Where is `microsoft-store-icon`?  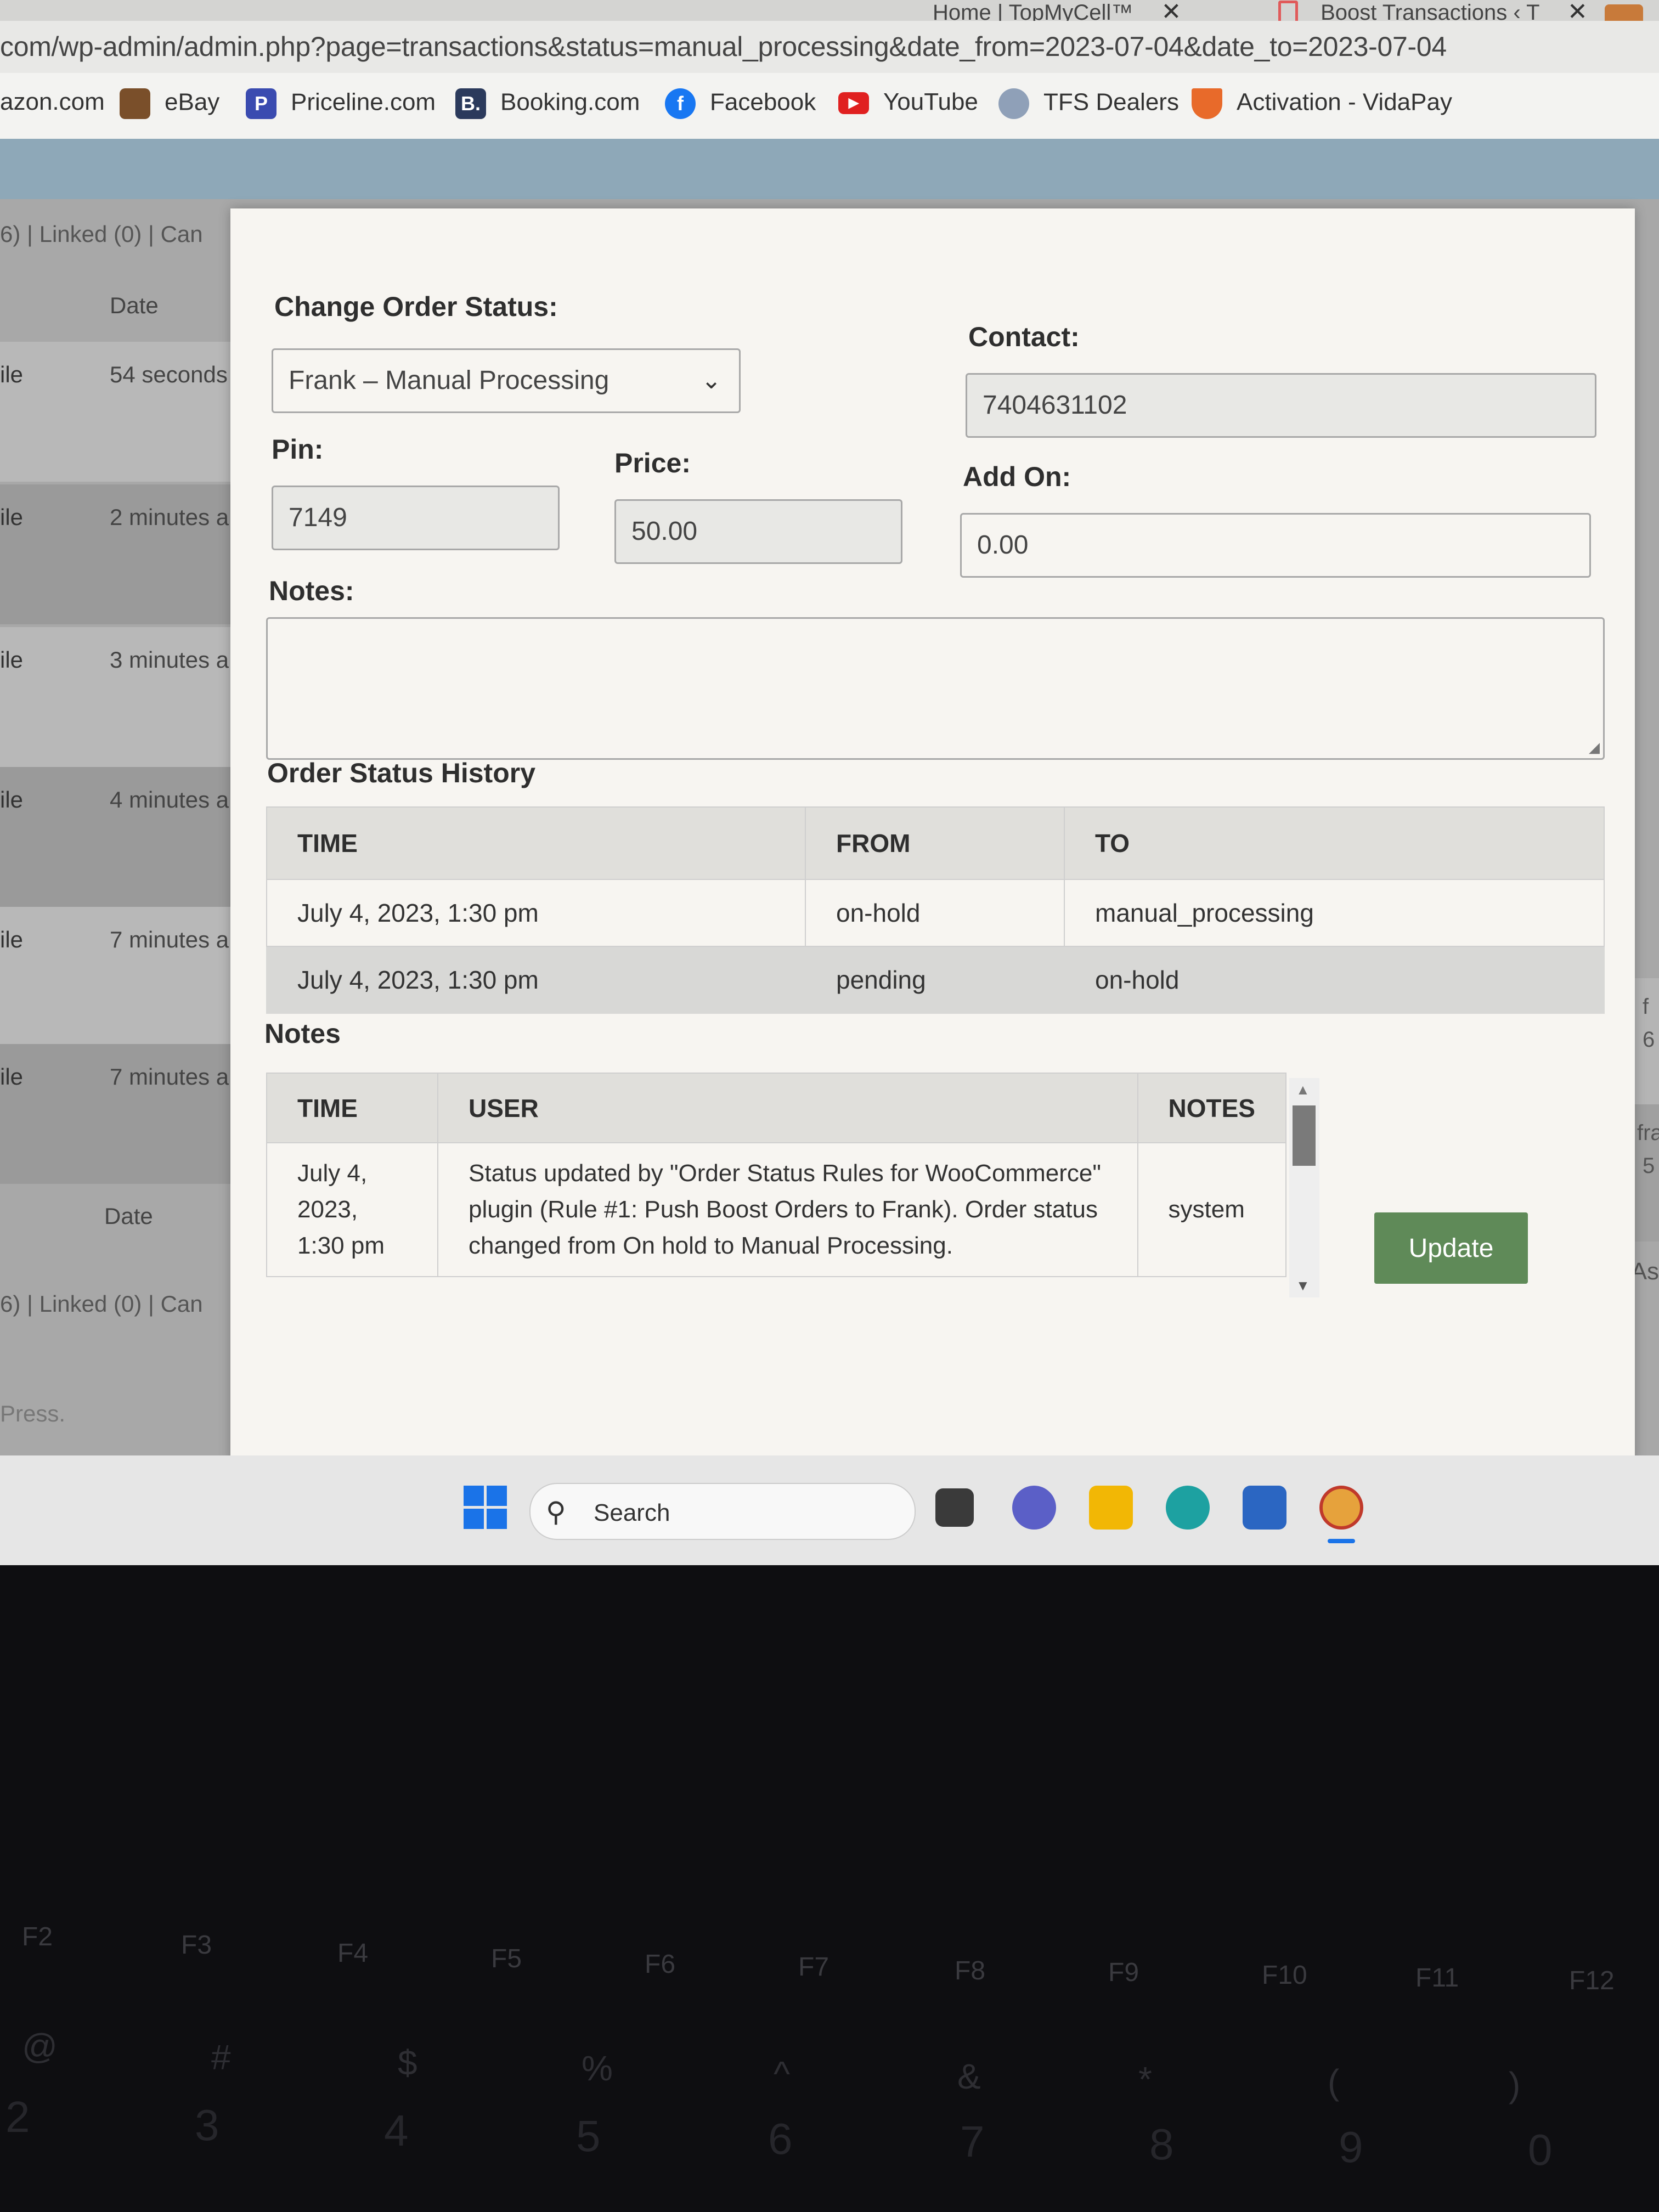 microsoft-store-icon is located at coordinates (1264, 1508).